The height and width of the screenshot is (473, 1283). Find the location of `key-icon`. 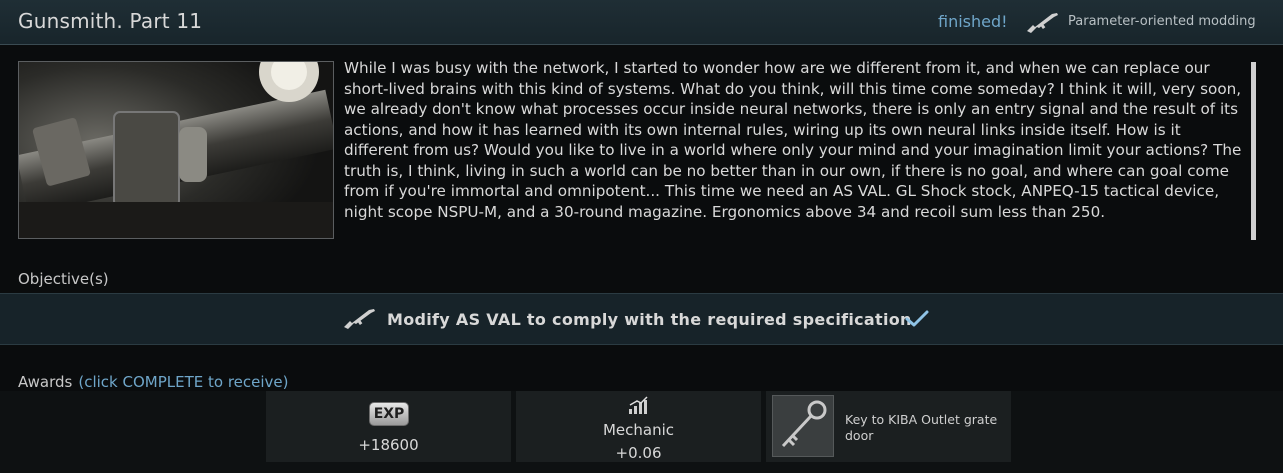

key-icon is located at coordinates (804, 424).